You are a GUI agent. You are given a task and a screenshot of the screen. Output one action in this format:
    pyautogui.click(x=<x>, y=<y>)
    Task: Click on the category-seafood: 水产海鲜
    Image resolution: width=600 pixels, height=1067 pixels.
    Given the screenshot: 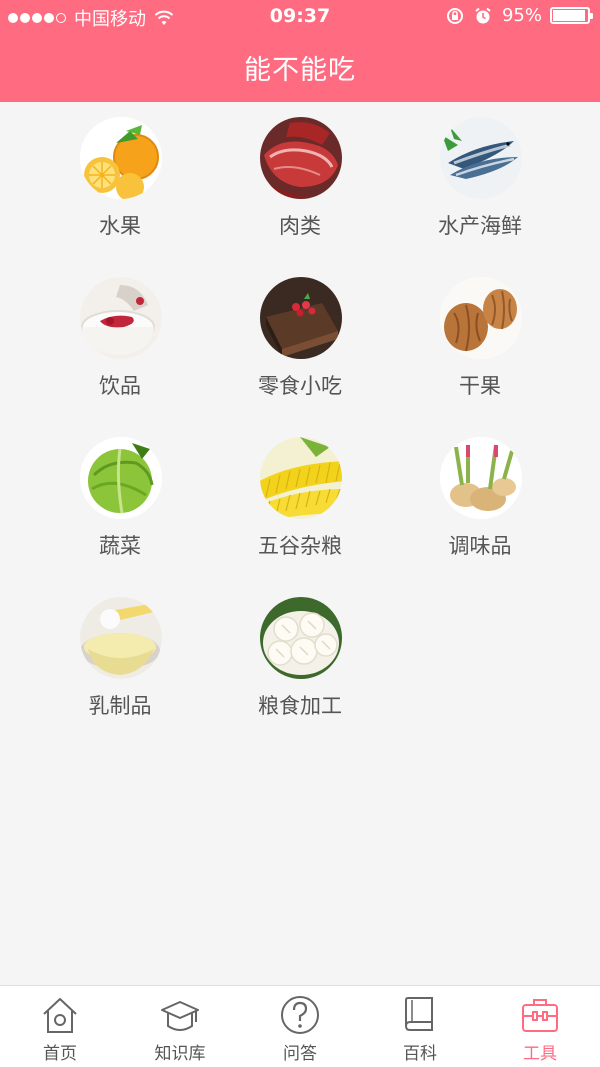 What is the action you would take?
    pyautogui.click(x=480, y=177)
    